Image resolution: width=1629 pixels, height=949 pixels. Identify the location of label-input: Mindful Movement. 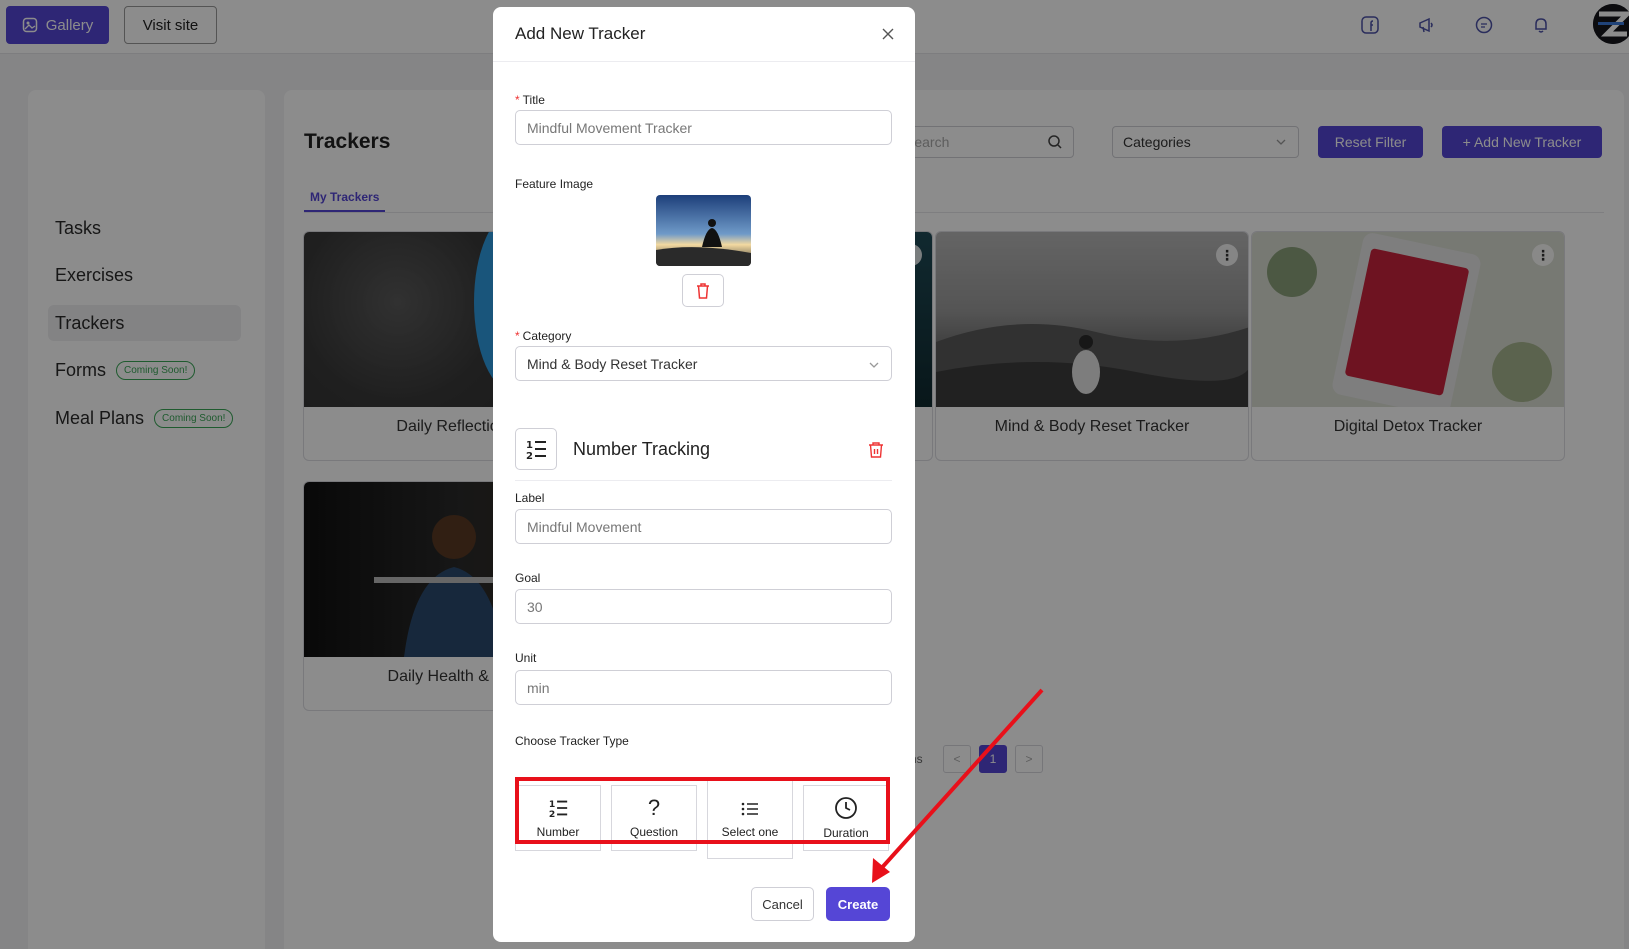
(703, 526).